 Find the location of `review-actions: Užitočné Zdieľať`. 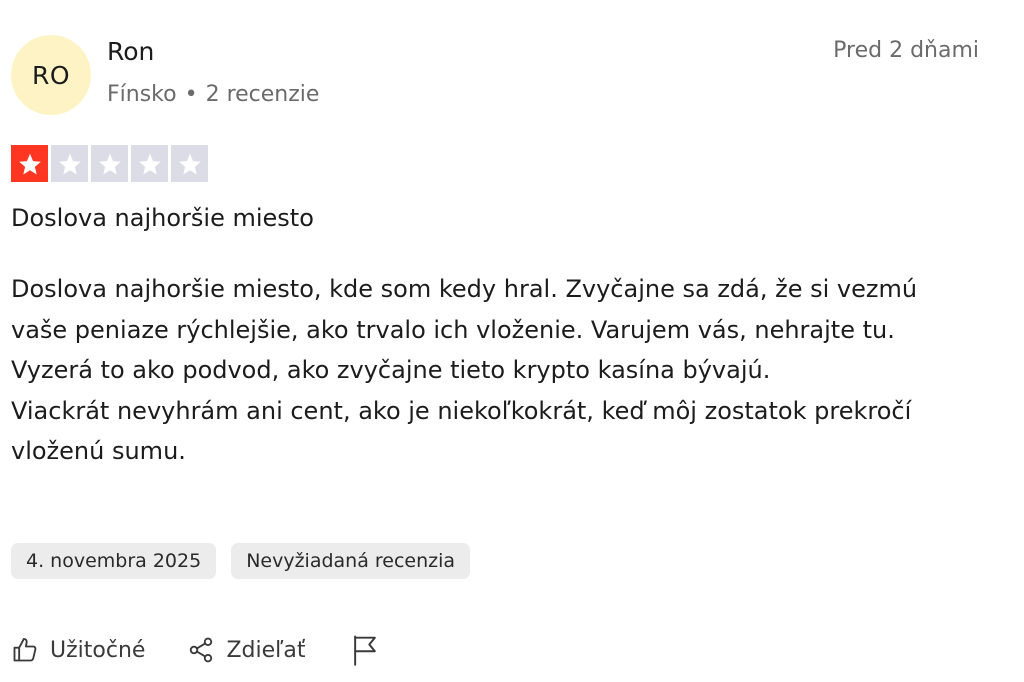

review-actions: Užitočné Zdieľať is located at coordinates (195, 650).